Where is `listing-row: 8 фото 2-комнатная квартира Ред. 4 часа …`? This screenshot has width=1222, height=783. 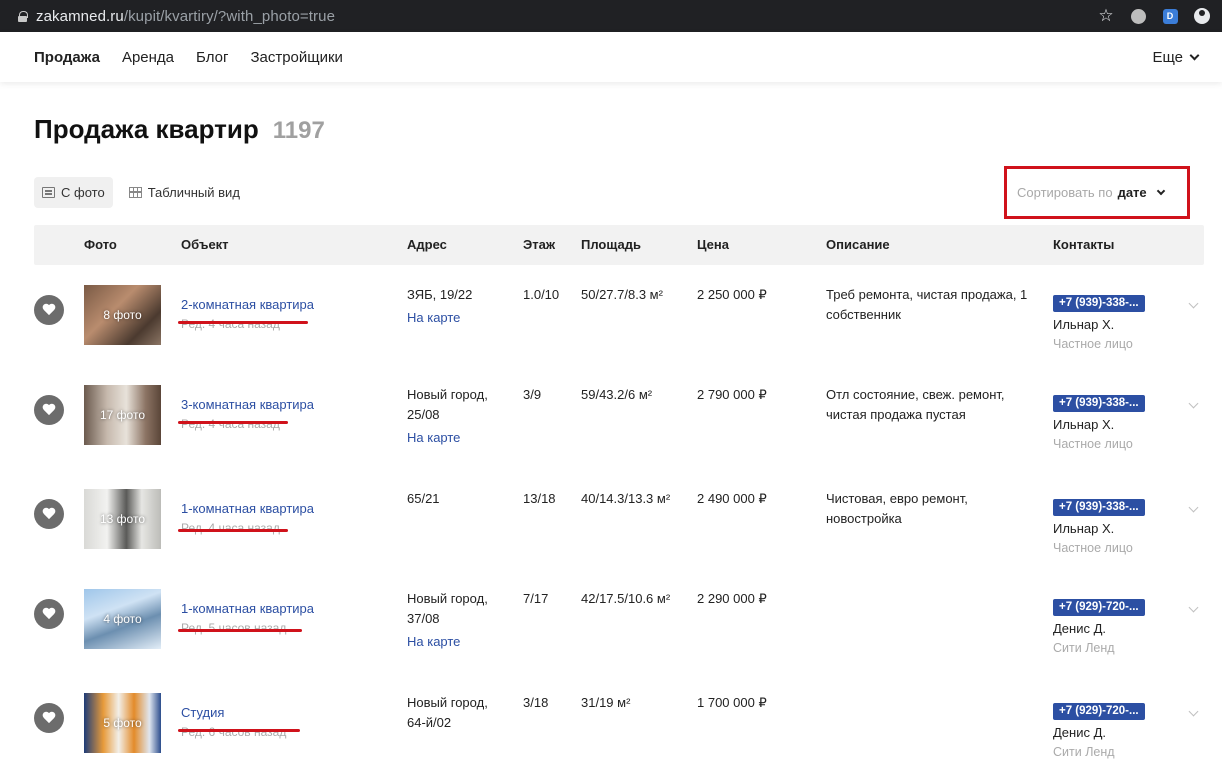
listing-row: 8 фото 2-комнатная квартира Ред. 4 часа … is located at coordinates (619, 325).